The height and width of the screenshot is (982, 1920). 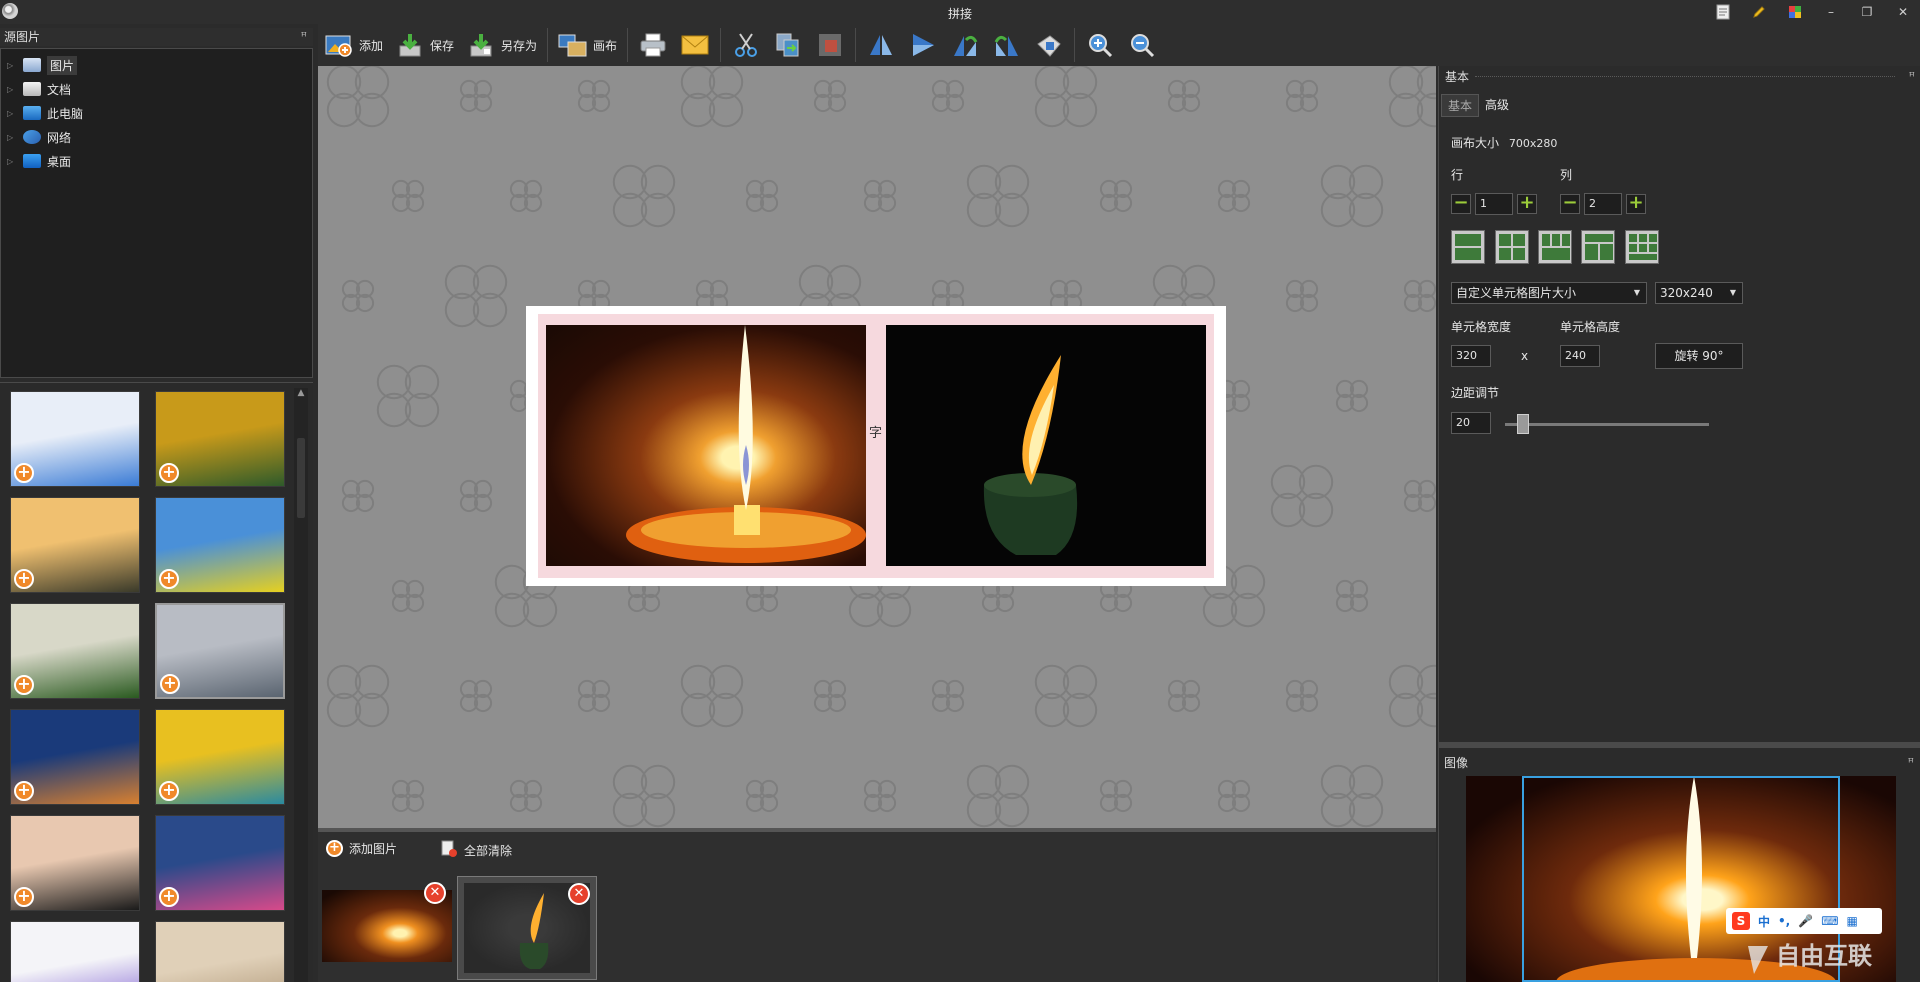 I want to click on restore-icon: ❐, so click(x=1867, y=12).